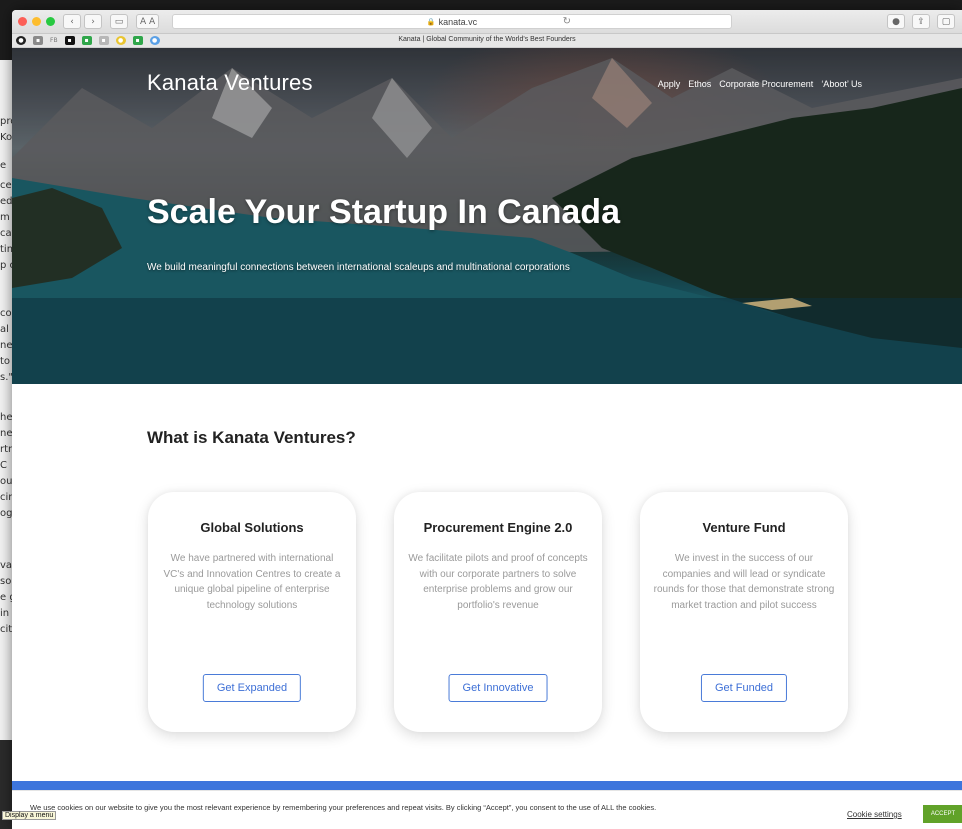 Image resolution: width=962 pixels, height=829 pixels. I want to click on background-text-fragment: so, so click(6, 581).